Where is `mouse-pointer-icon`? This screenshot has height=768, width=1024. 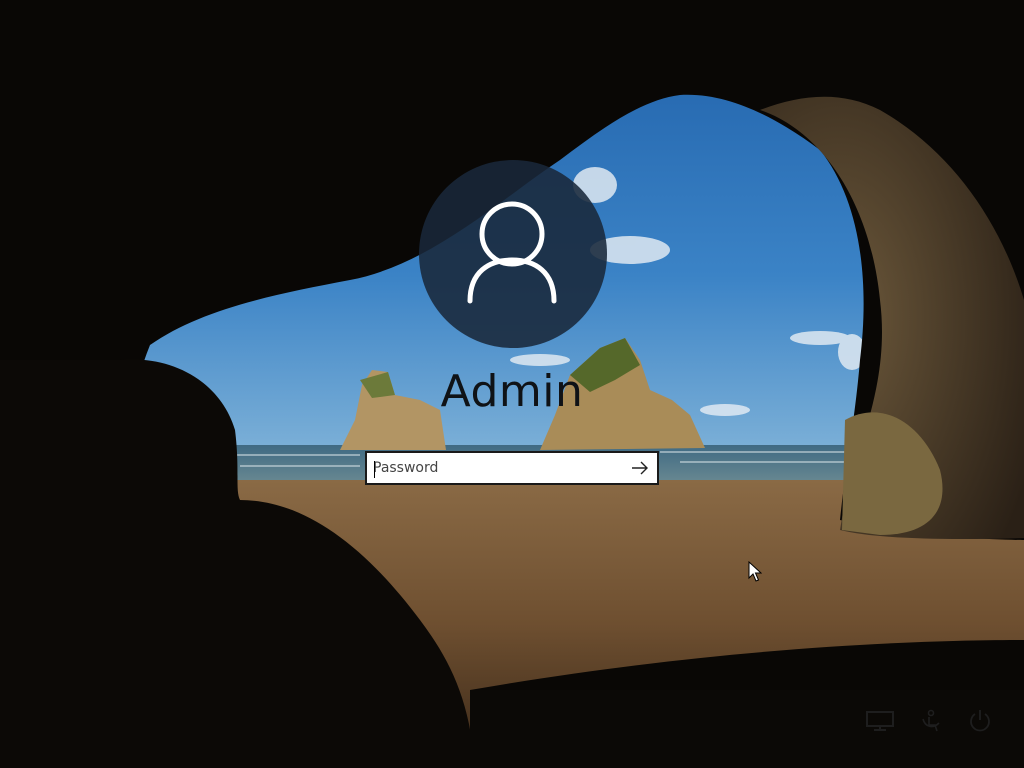
mouse-pointer-icon is located at coordinates (755, 571).